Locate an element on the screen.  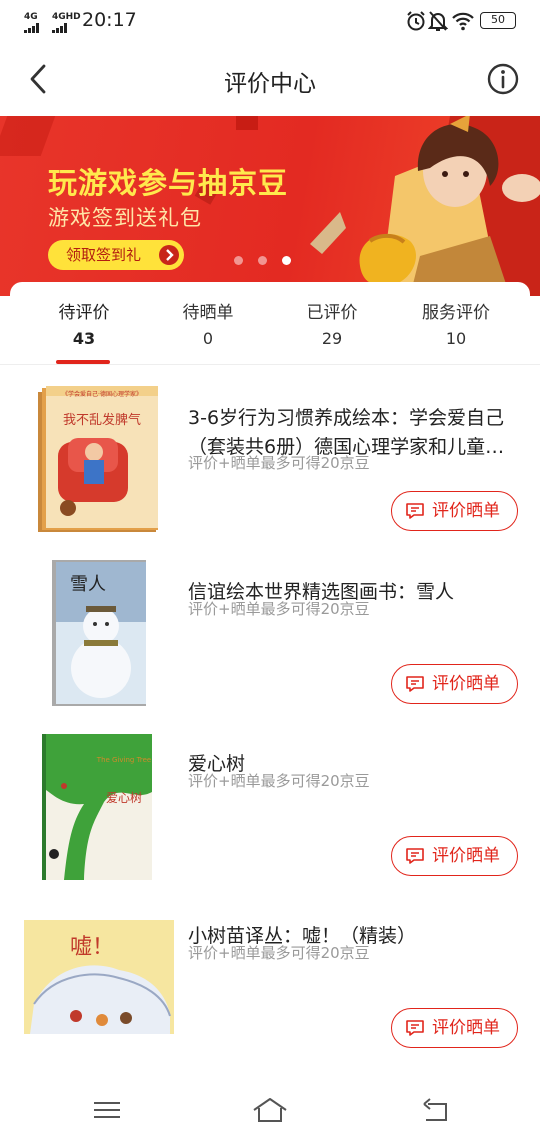
home-icon is located at coordinates (270, 1110).